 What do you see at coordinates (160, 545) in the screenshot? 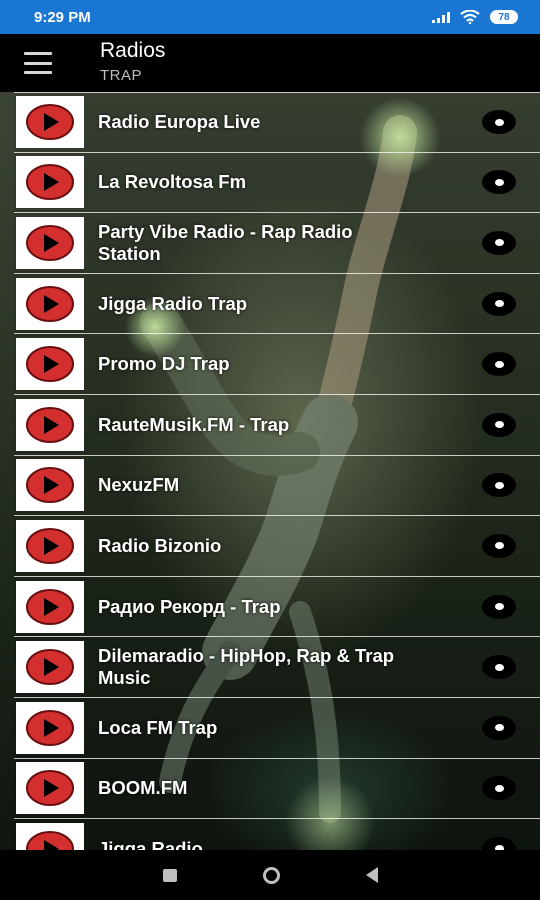
I see `station-name: Radio Bizonio` at bounding box center [160, 545].